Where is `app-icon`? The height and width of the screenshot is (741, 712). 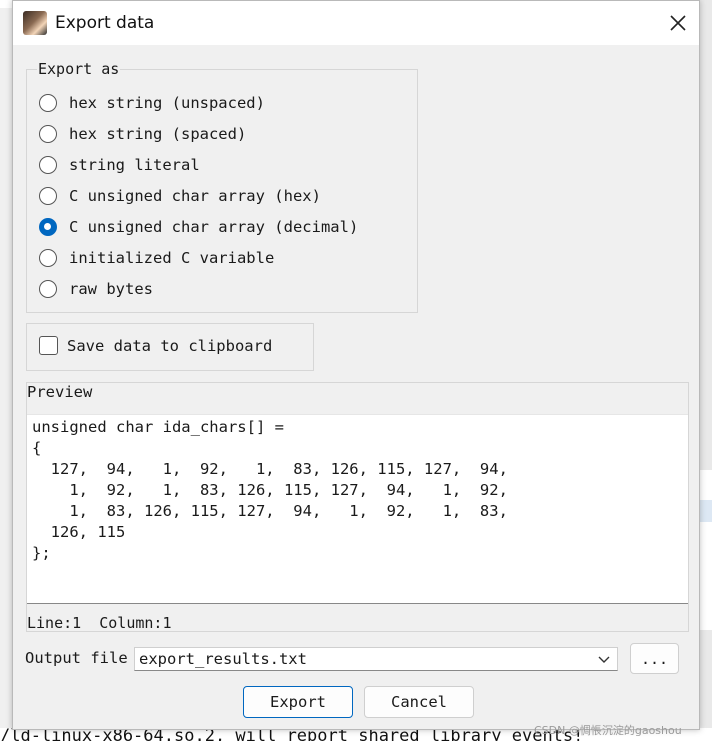
app-icon is located at coordinates (35, 23).